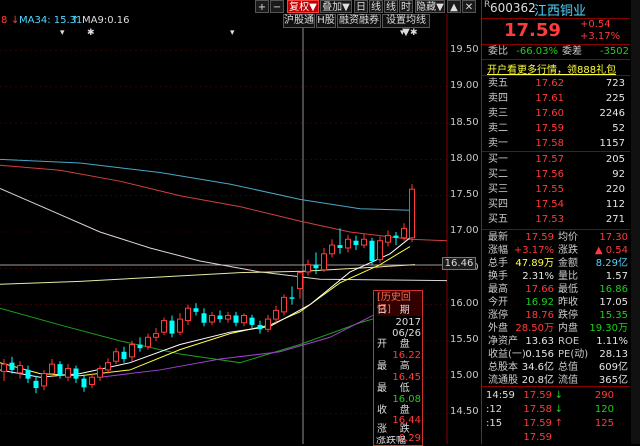  Describe the element at coordinates (560, 11) in the screenshot. I see `stock-name: 江西铜业` at that location.